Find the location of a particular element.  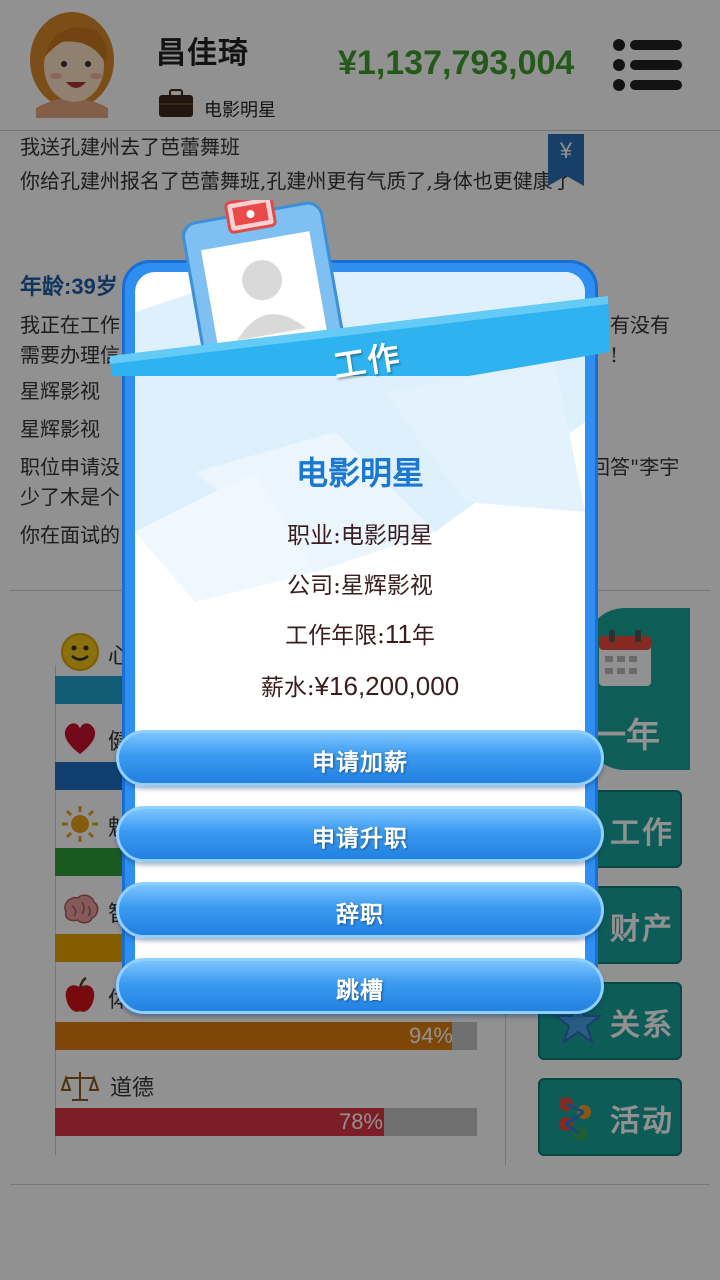

occupation-line: 职业:电影明星 is located at coordinates (360, 533).